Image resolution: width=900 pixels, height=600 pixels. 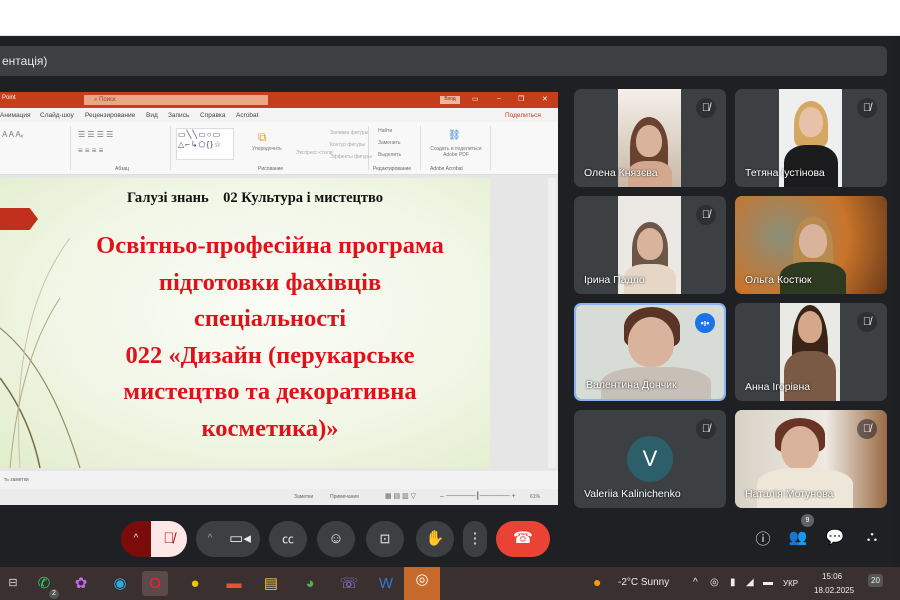 I want to click on shapes-gallery: ▭╲╲▭○▭ △⌐↳⬠{}☆, so click(x=205, y=144).